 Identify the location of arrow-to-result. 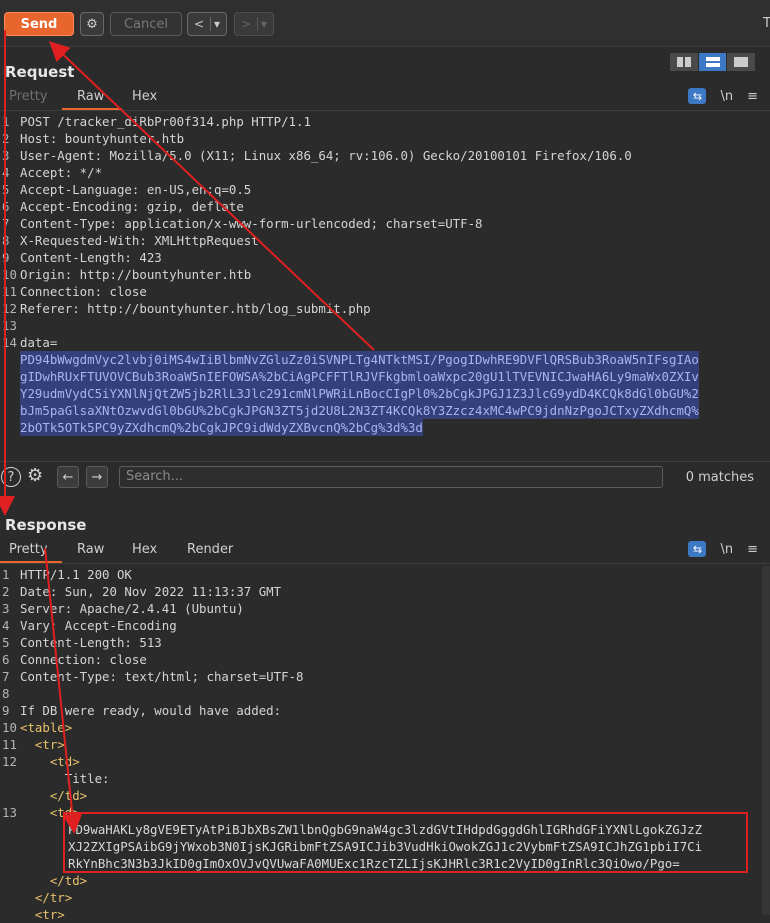
(63, 690).